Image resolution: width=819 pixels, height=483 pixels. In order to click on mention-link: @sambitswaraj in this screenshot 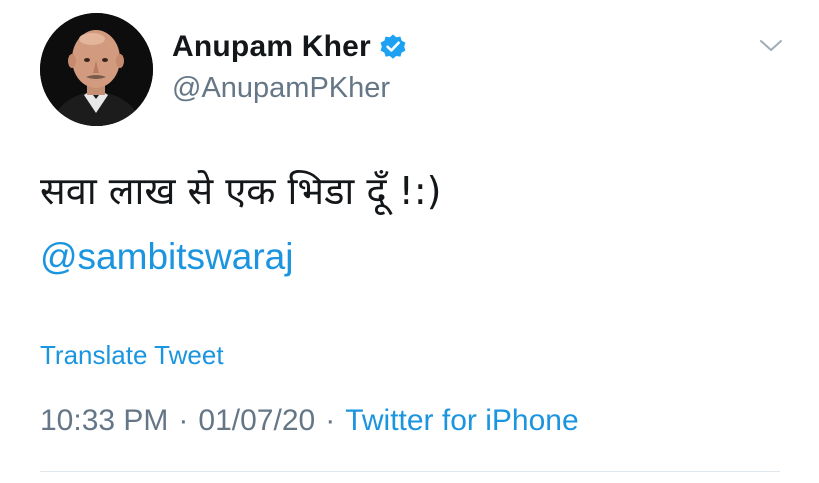, I will do `click(166, 257)`.